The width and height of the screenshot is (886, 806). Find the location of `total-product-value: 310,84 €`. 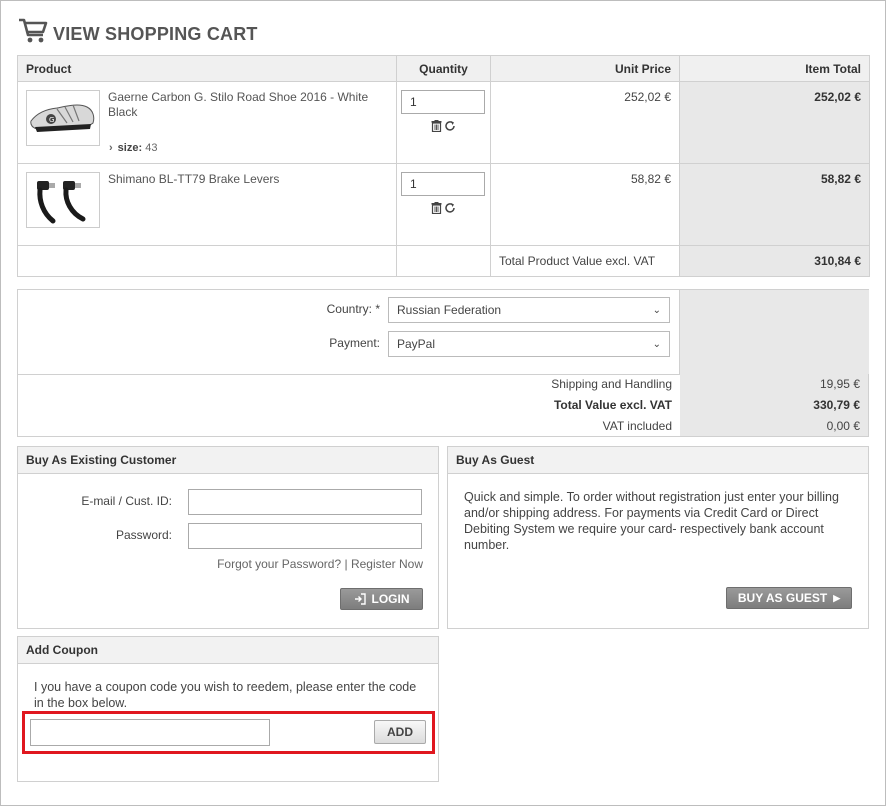

total-product-value: 310,84 € is located at coordinates (774, 261).